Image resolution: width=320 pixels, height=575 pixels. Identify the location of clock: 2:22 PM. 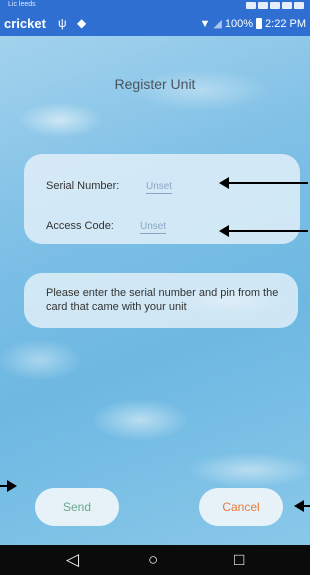
(285, 23).